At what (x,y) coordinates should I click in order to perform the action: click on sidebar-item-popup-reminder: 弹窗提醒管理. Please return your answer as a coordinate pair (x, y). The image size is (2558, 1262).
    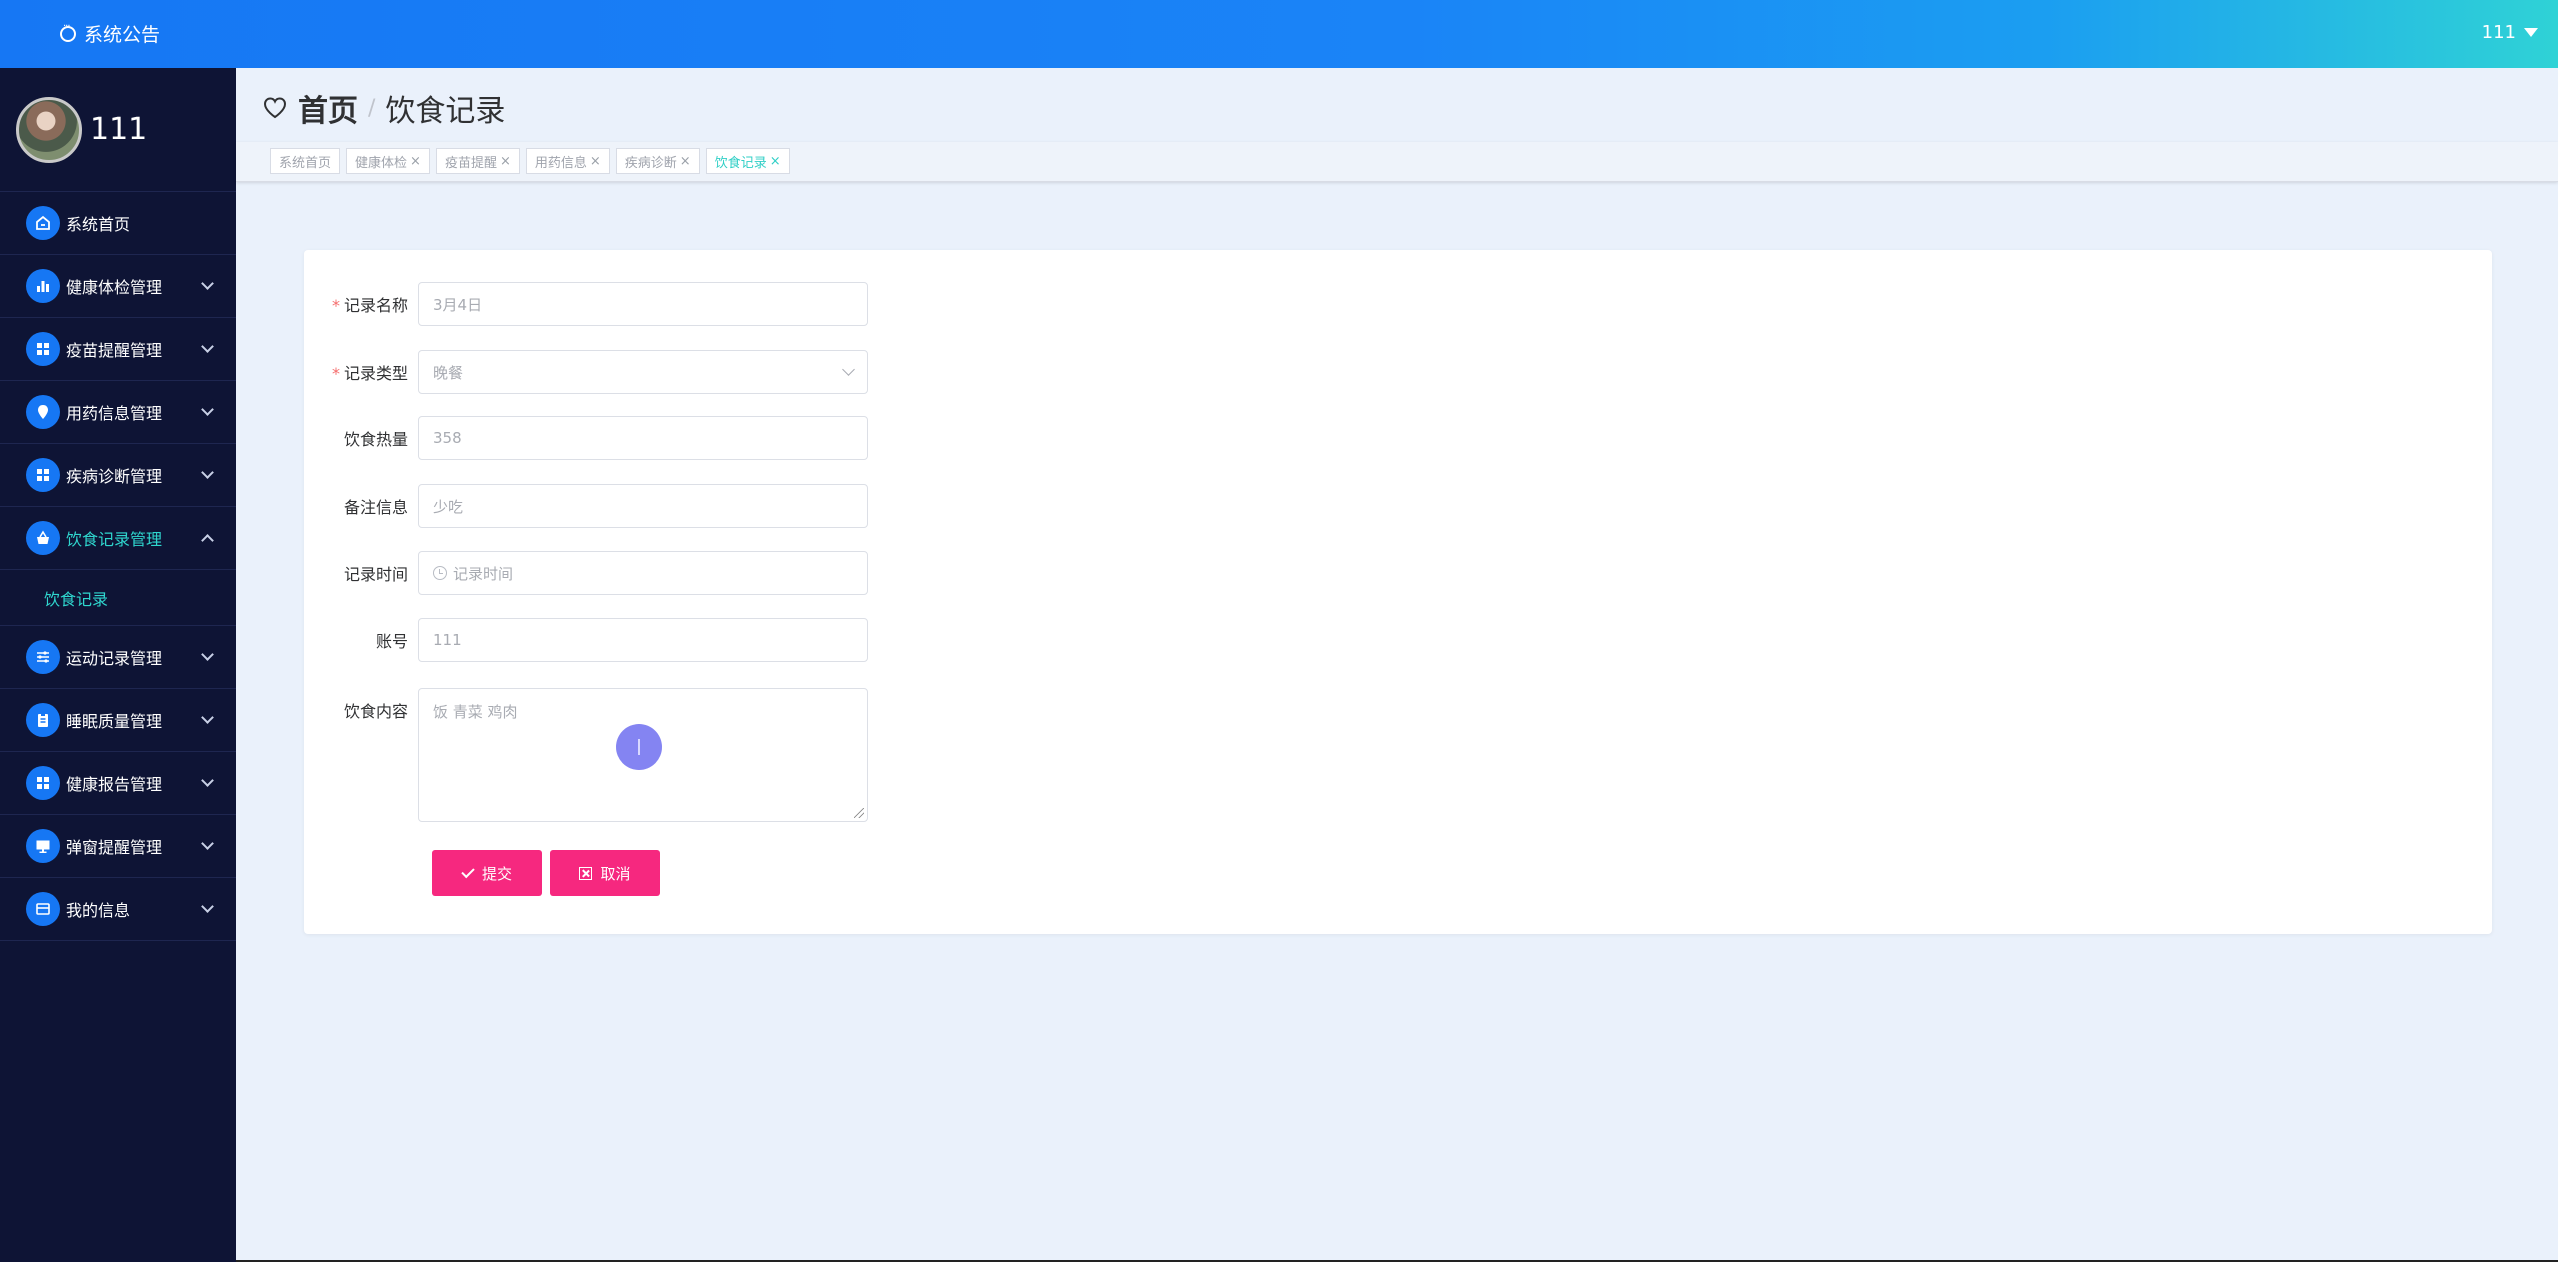
    Looking at the image, I should click on (118, 846).